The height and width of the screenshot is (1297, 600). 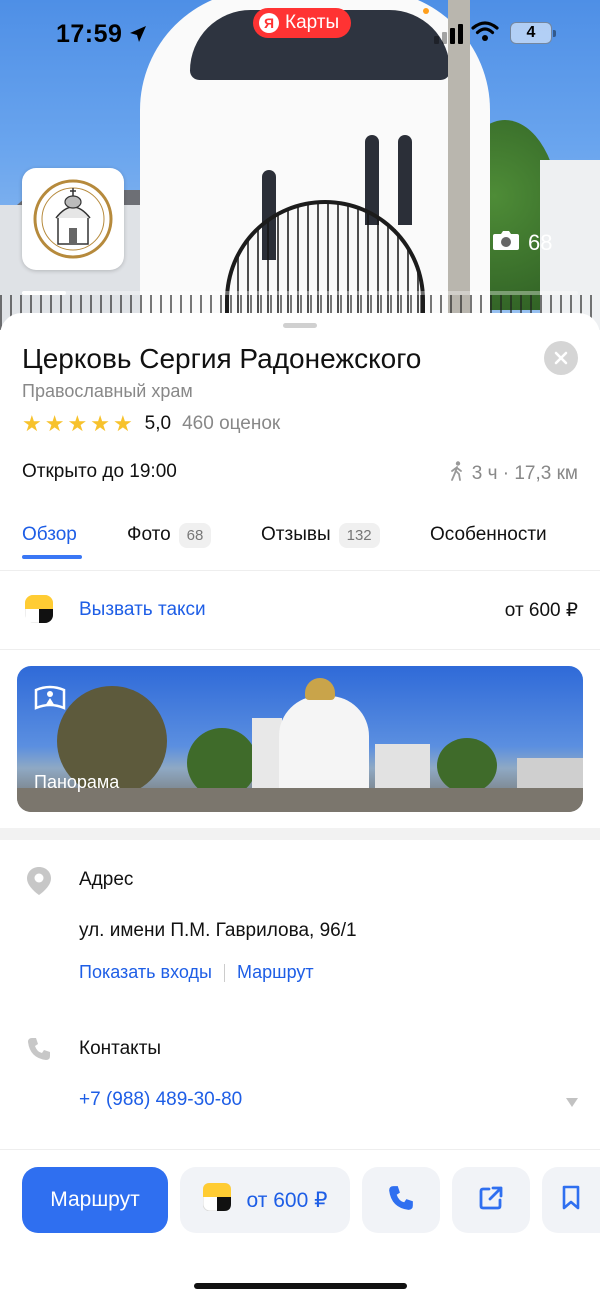 I want to click on panorama-dome, so click(x=320, y=689).